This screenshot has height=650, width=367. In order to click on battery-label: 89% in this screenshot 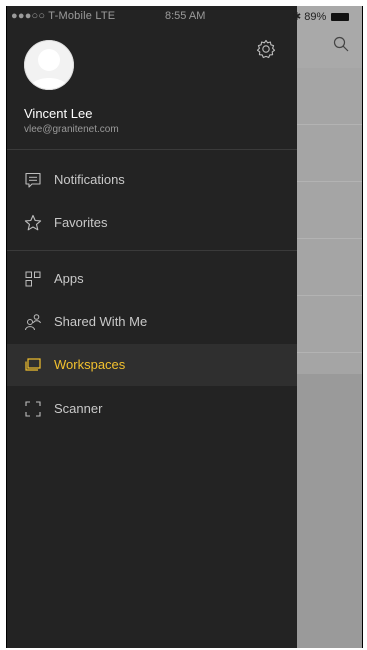, I will do `click(315, 17)`.